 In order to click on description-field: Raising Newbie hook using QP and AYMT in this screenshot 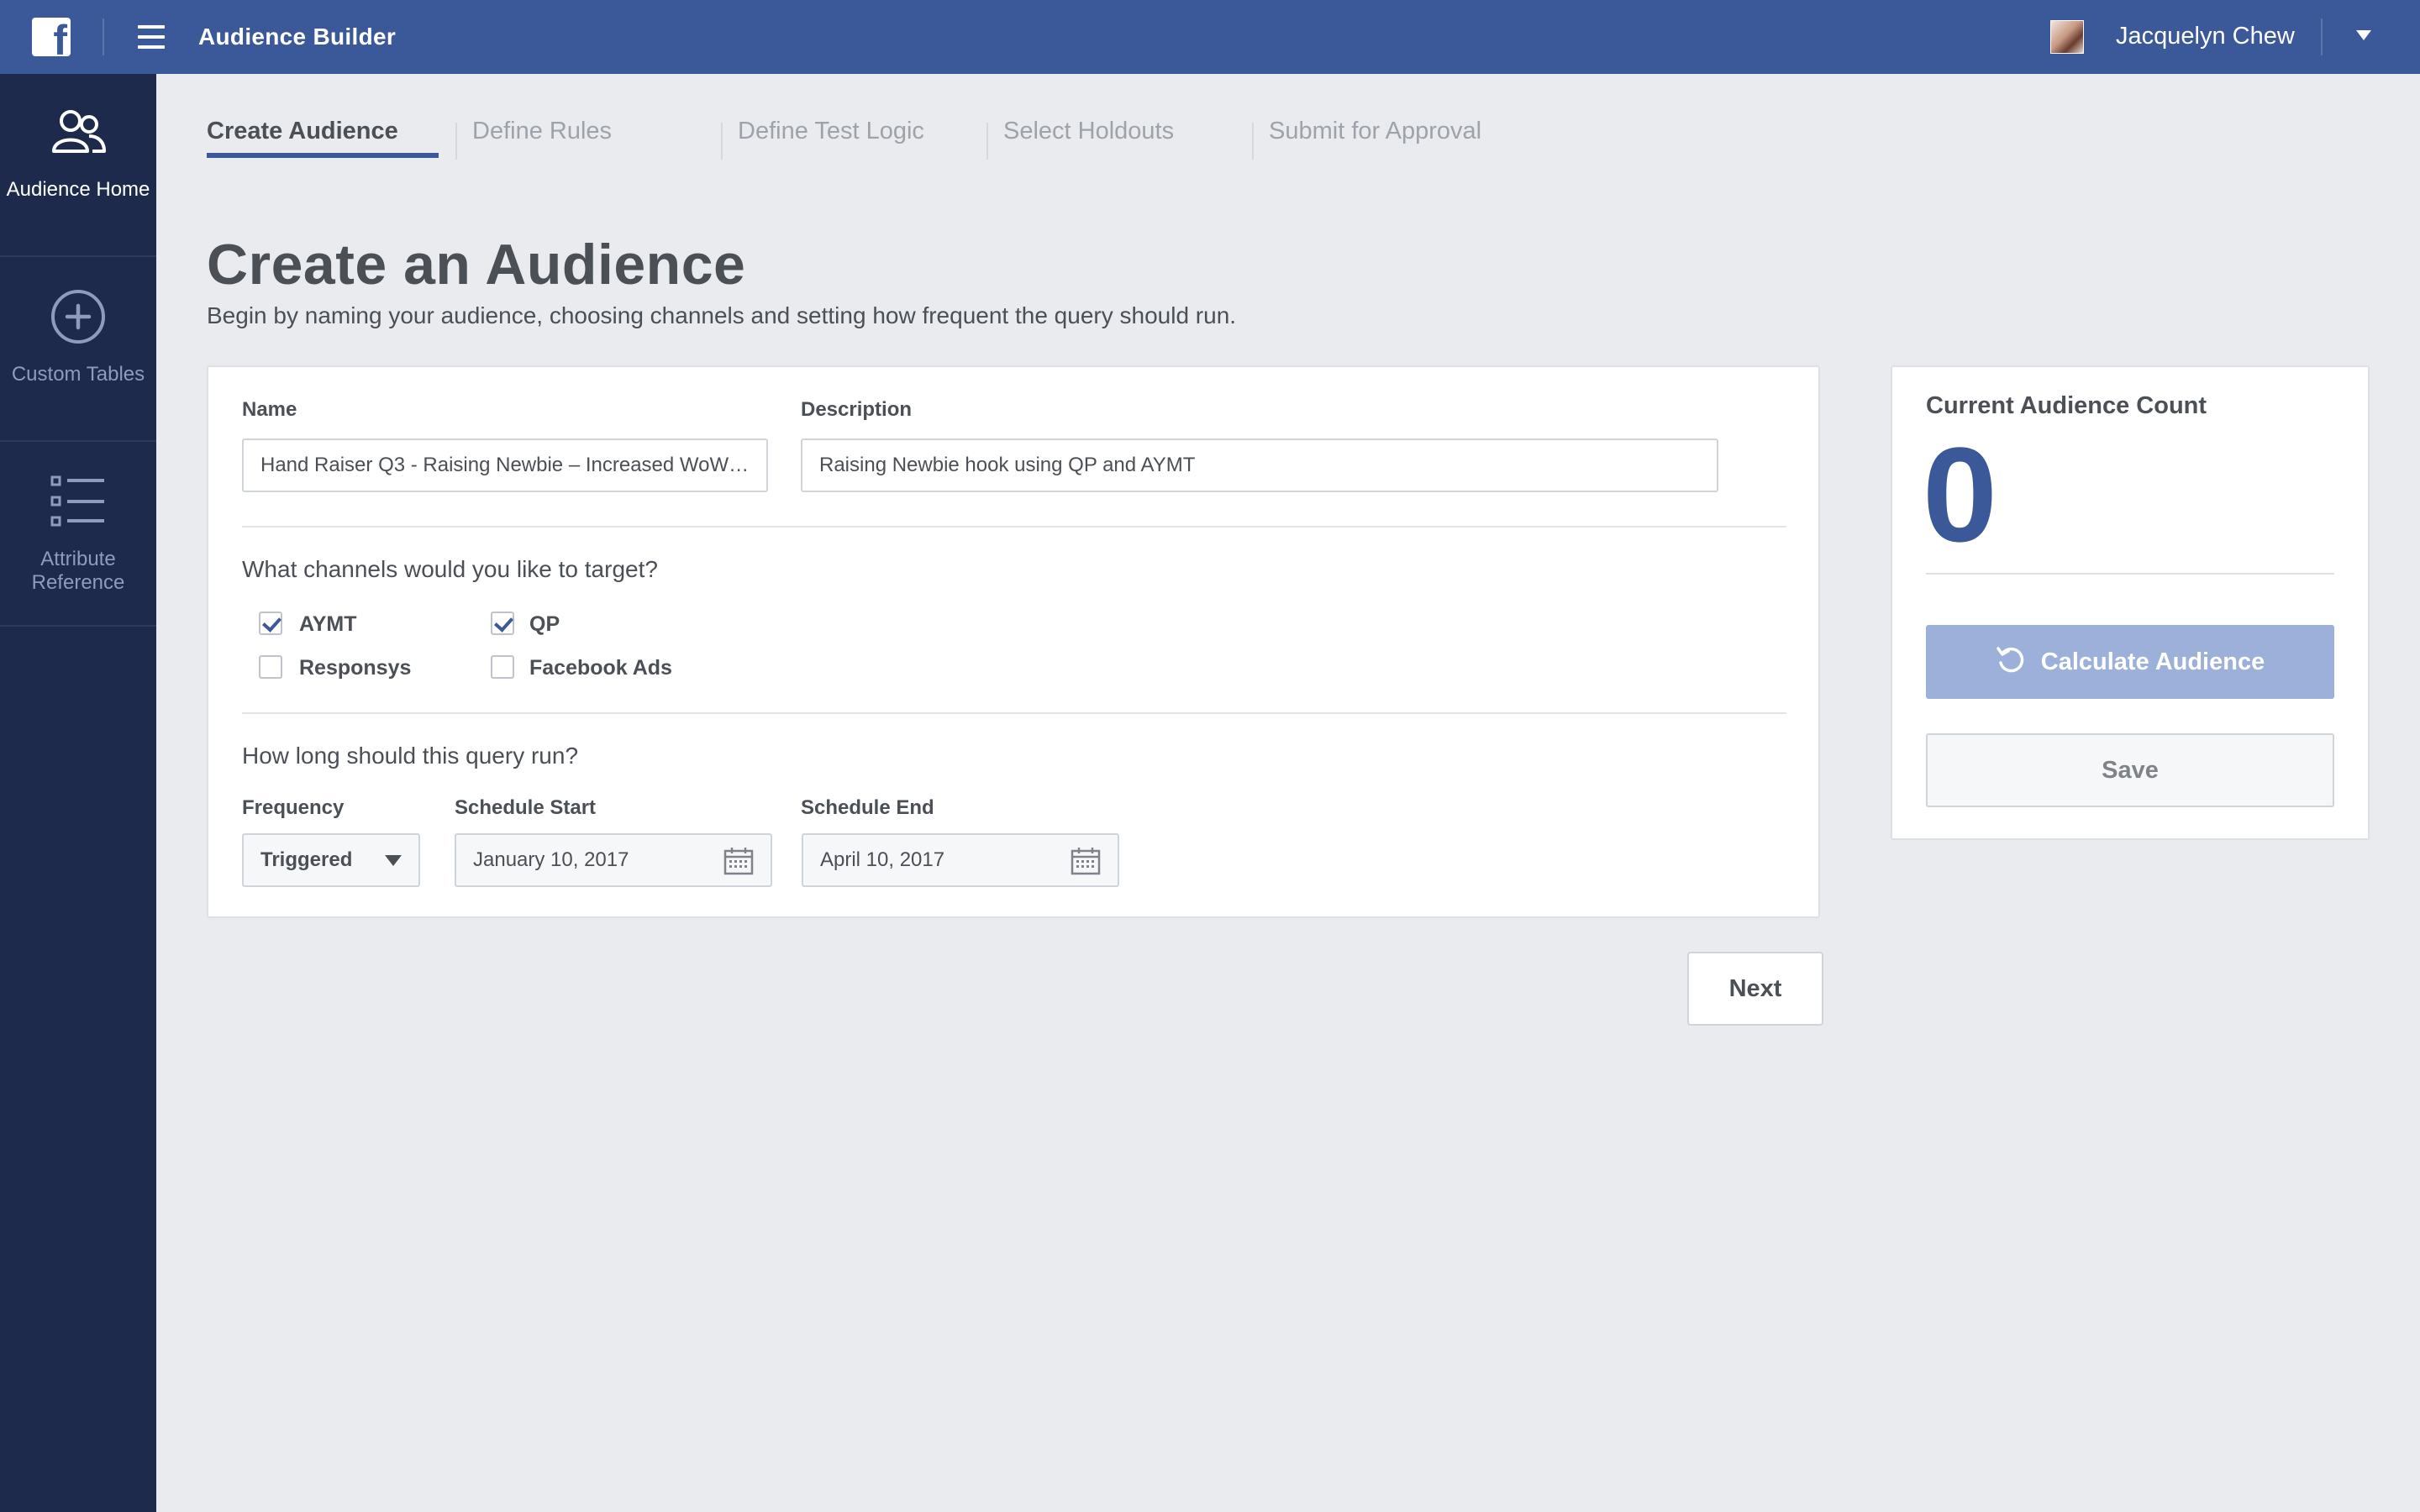, I will do `click(1259, 465)`.